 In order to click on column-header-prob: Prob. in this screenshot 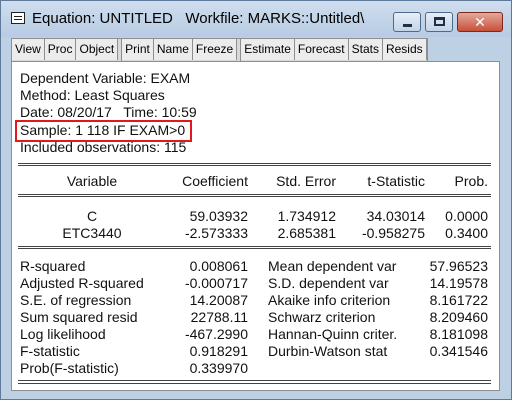, I will do `click(471, 181)`.